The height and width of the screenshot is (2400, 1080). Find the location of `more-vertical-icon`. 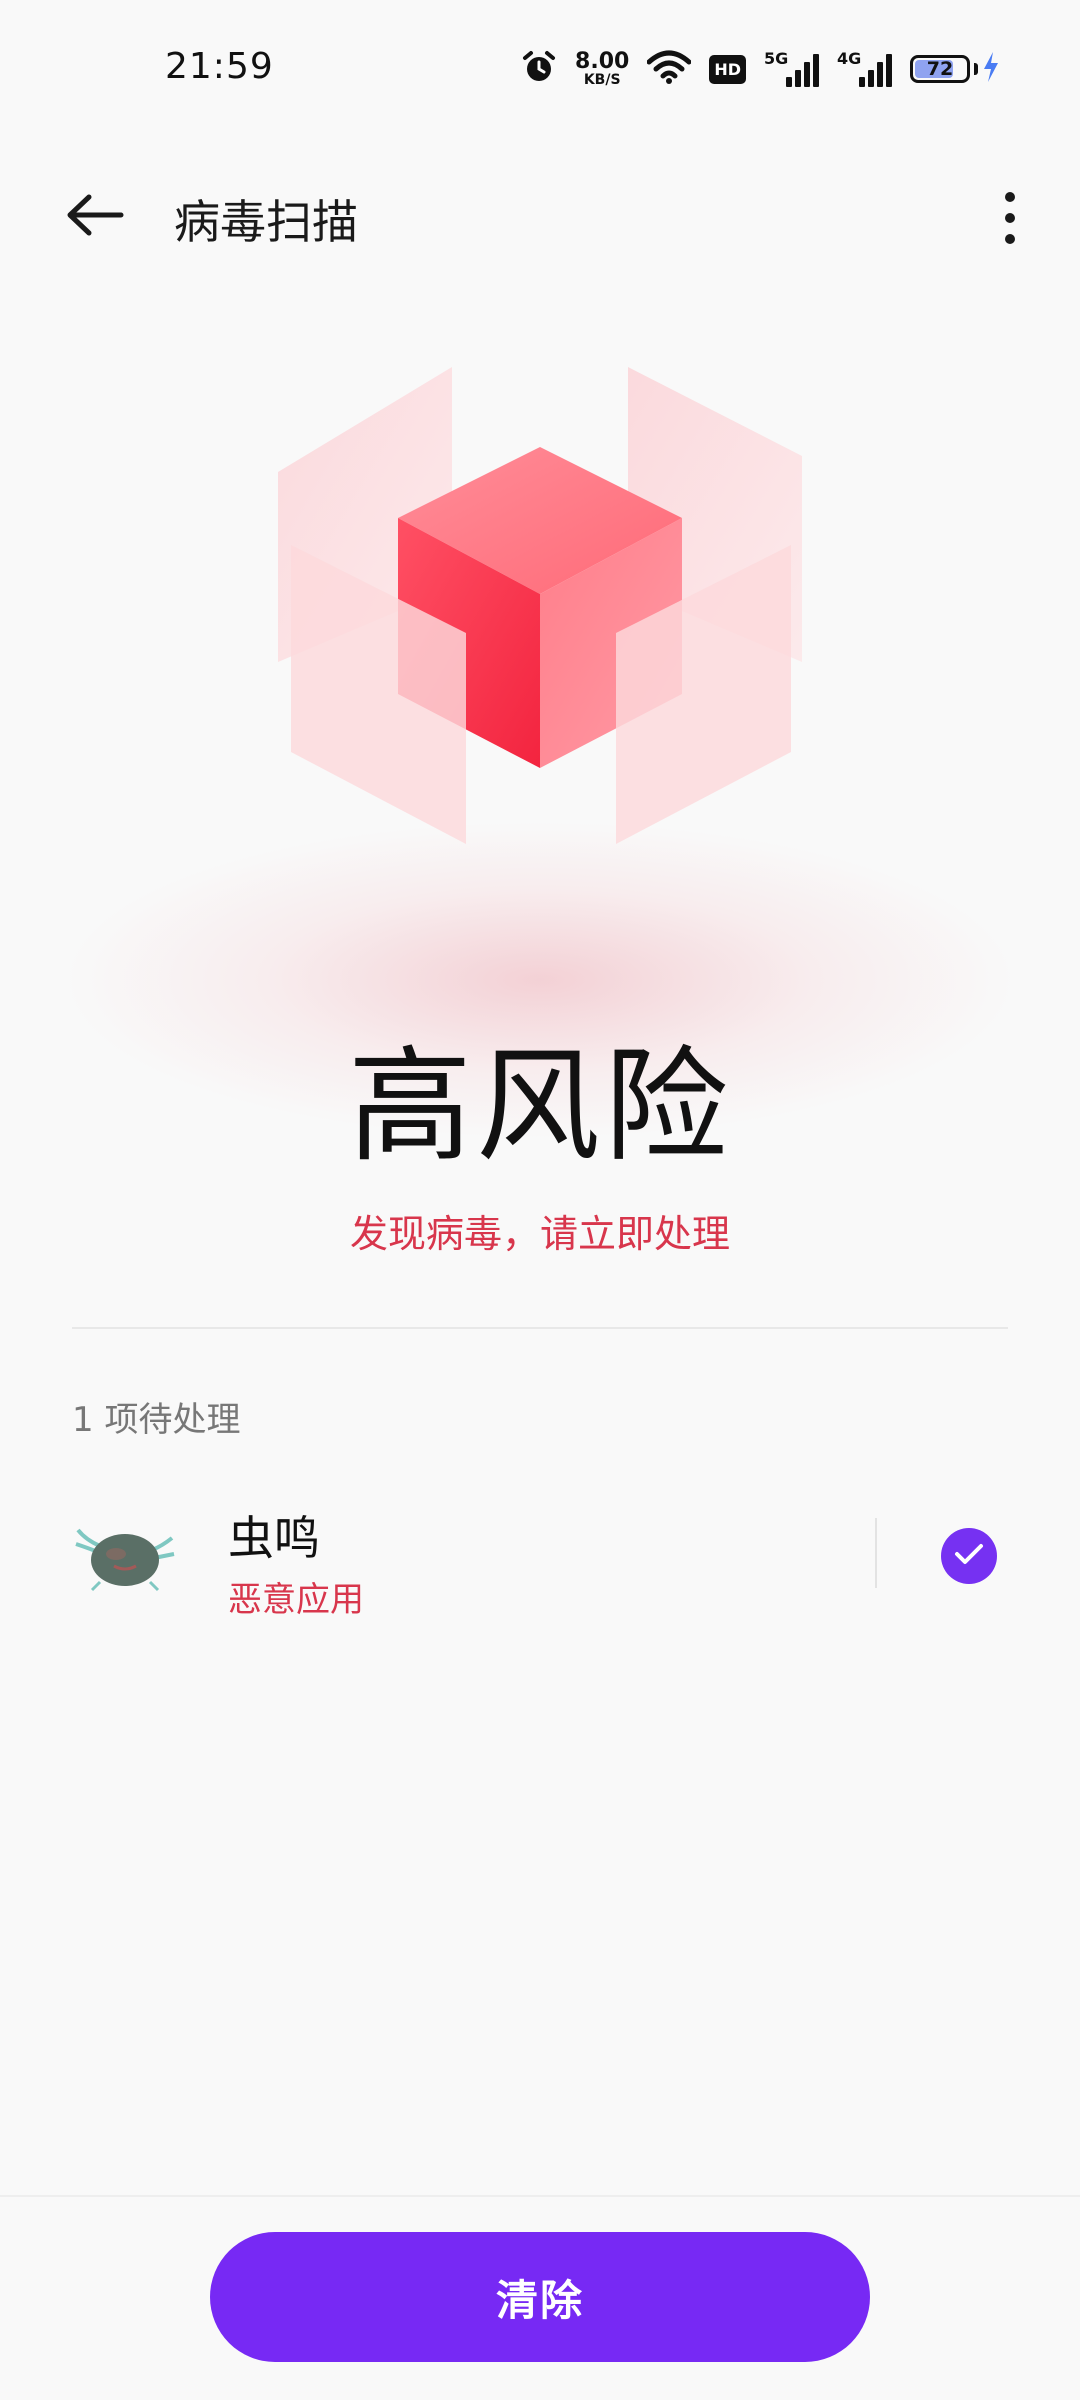

more-vertical-icon is located at coordinates (1010, 220).